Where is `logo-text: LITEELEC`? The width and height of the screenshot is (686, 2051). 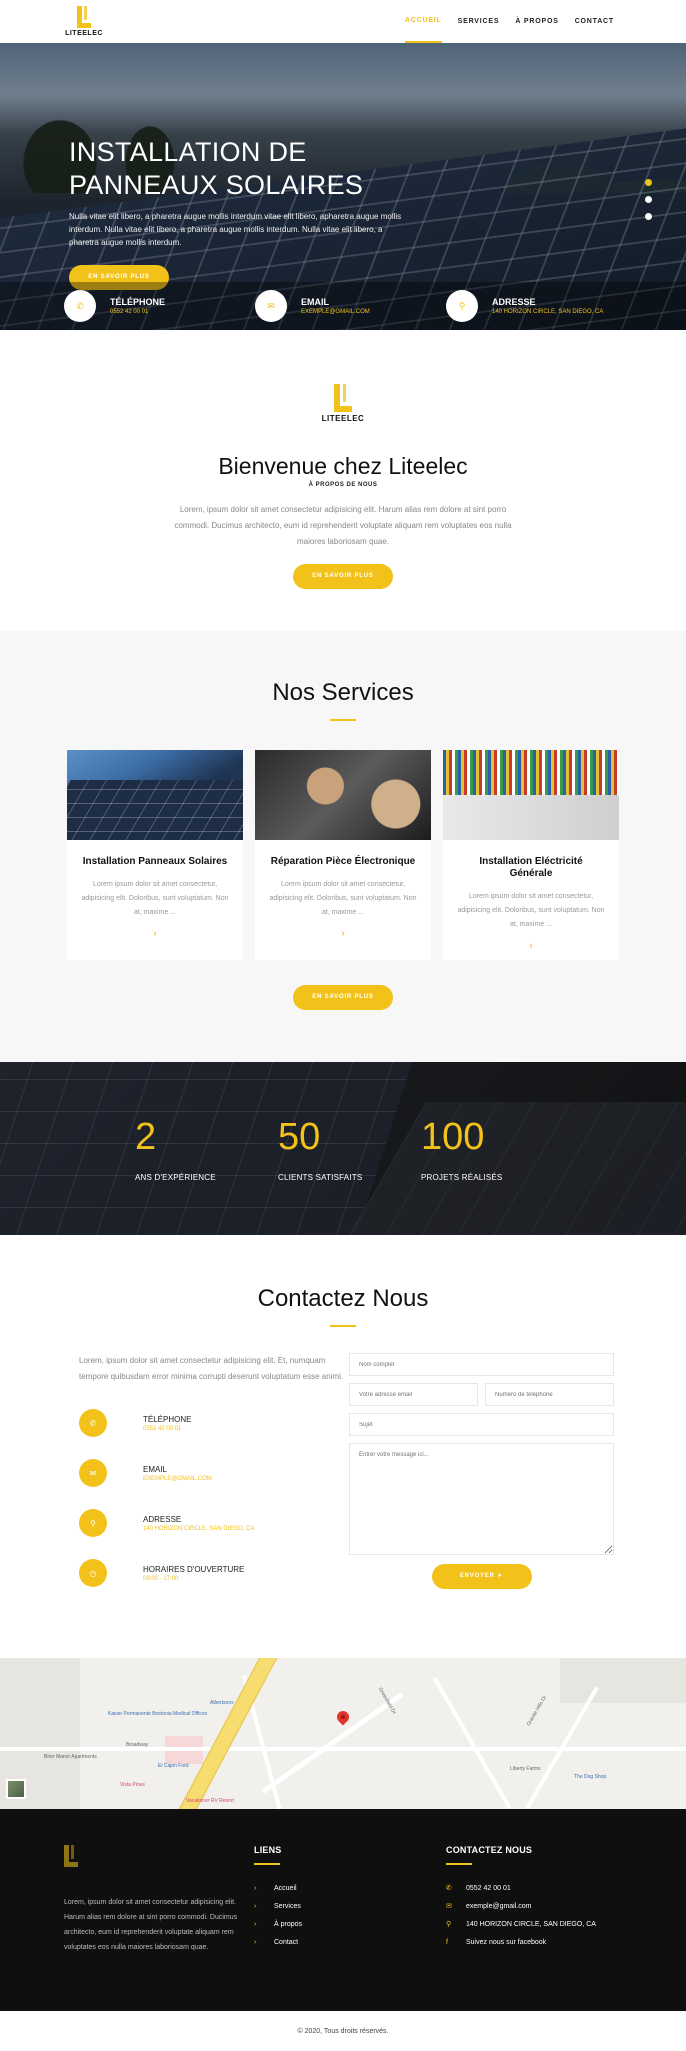 logo-text: LITEELEC is located at coordinates (84, 33).